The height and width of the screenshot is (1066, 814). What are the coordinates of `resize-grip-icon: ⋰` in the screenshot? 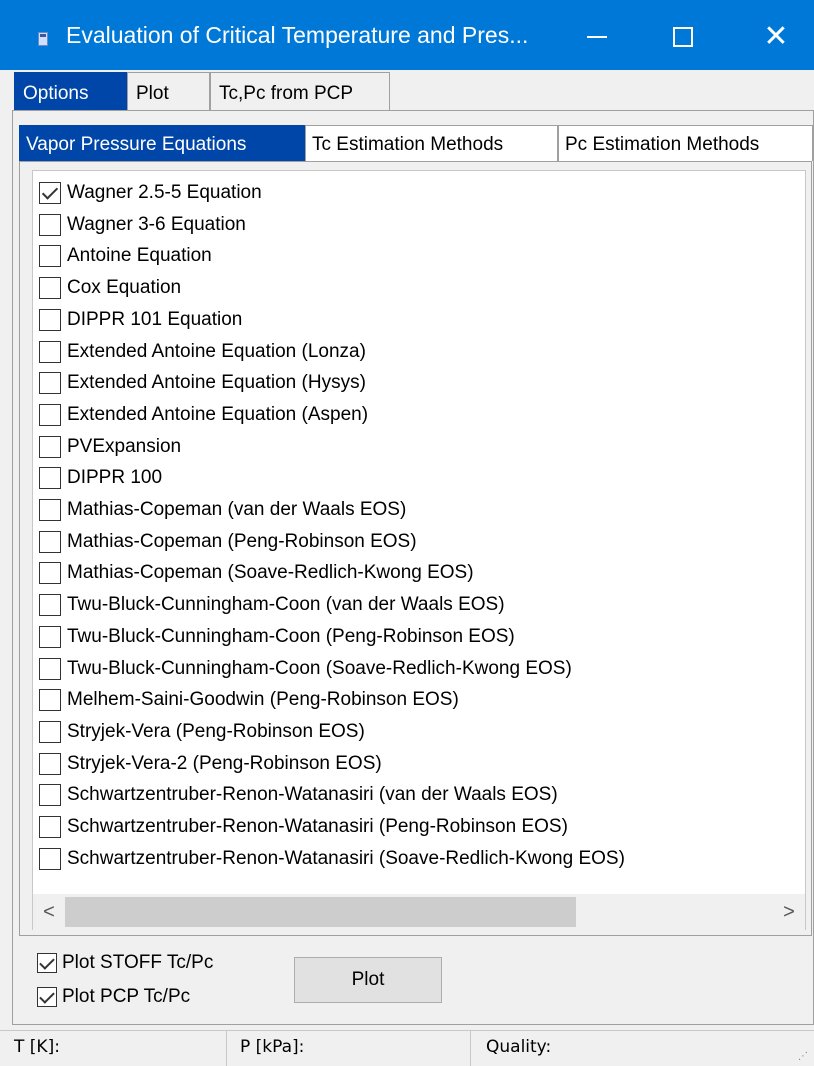 It's located at (803, 1056).